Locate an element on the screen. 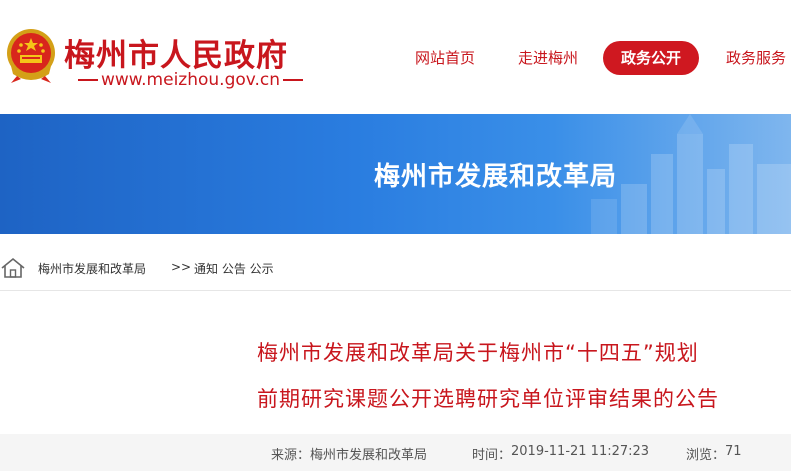 The width and height of the screenshot is (791, 471). nav-government-affairs: 政务公开 is located at coordinates (651, 58).